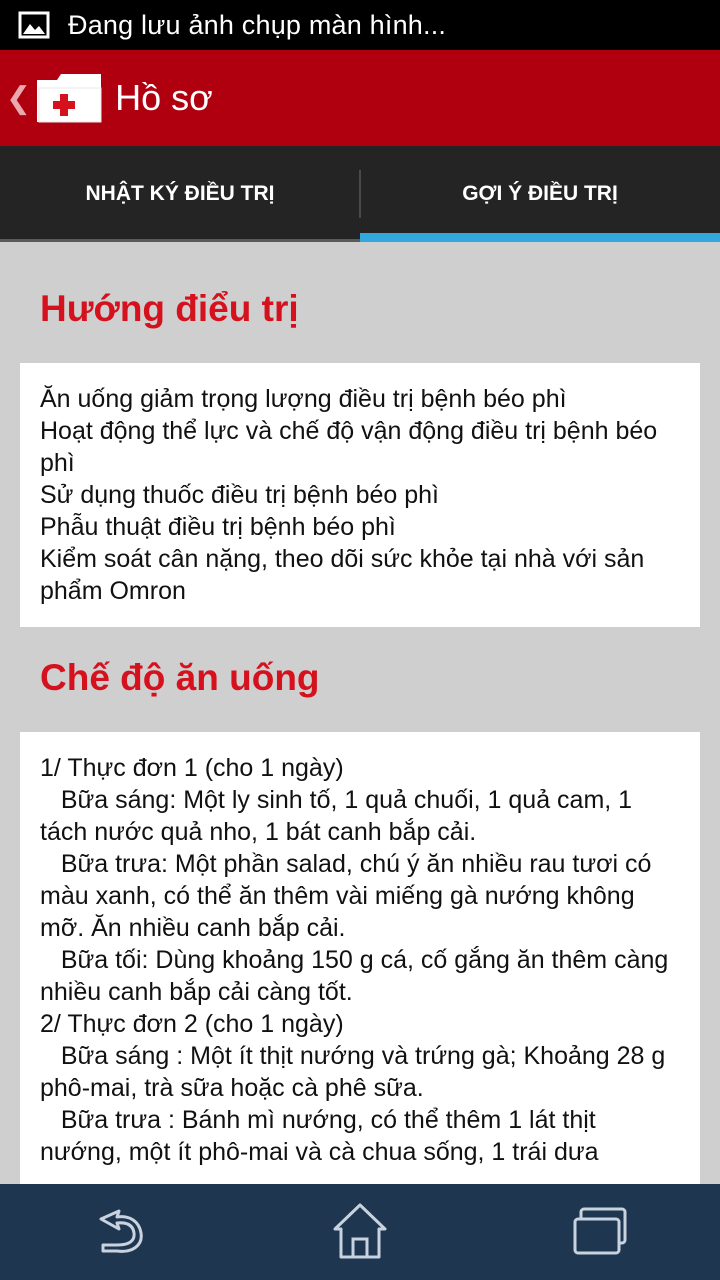 Image resolution: width=720 pixels, height=1280 pixels. Describe the element at coordinates (164, 97) in the screenshot. I see `page-title: Hồ sơ` at that location.